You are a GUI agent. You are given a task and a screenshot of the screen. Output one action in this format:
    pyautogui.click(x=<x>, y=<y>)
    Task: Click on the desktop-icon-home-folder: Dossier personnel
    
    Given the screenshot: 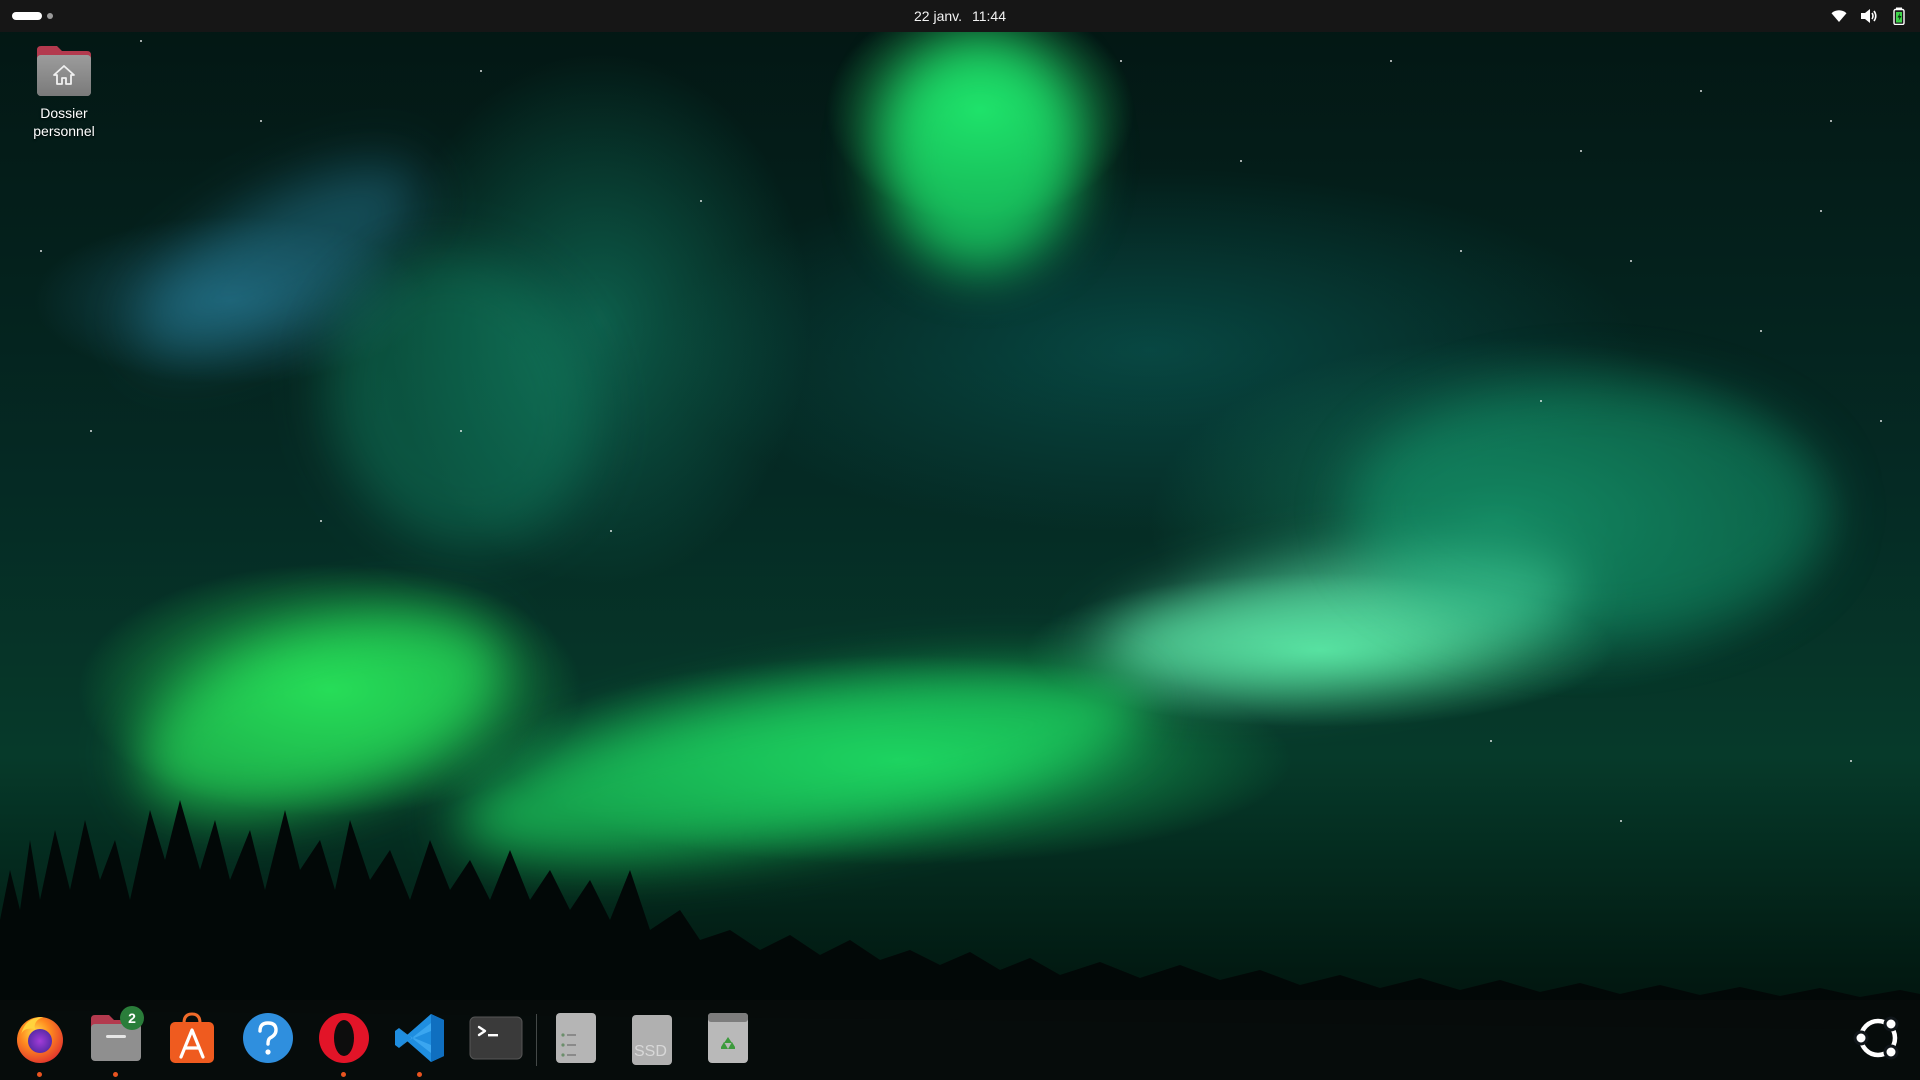 What is the action you would take?
    pyautogui.click(x=64, y=91)
    